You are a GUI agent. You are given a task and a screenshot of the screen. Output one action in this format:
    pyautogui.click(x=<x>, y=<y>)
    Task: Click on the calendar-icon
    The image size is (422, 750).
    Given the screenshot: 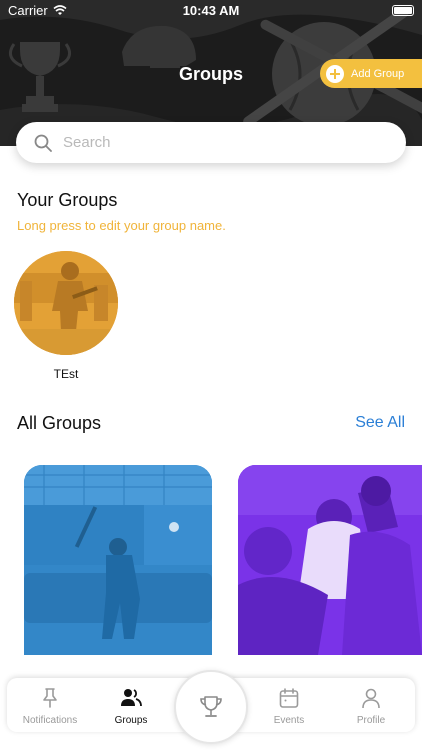 What is the action you would take?
    pyautogui.click(x=289, y=698)
    